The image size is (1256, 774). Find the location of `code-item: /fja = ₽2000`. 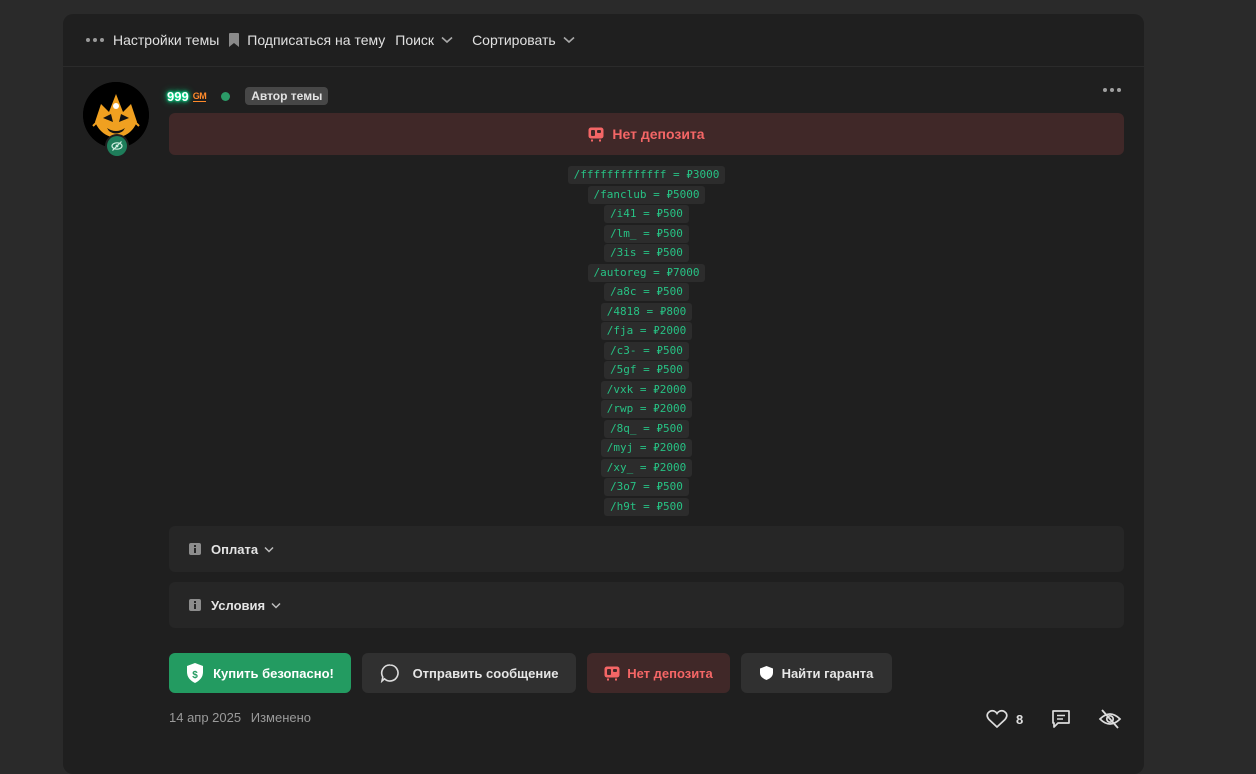

code-item: /fja = ₽2000 is located at coordinates (646, 331).